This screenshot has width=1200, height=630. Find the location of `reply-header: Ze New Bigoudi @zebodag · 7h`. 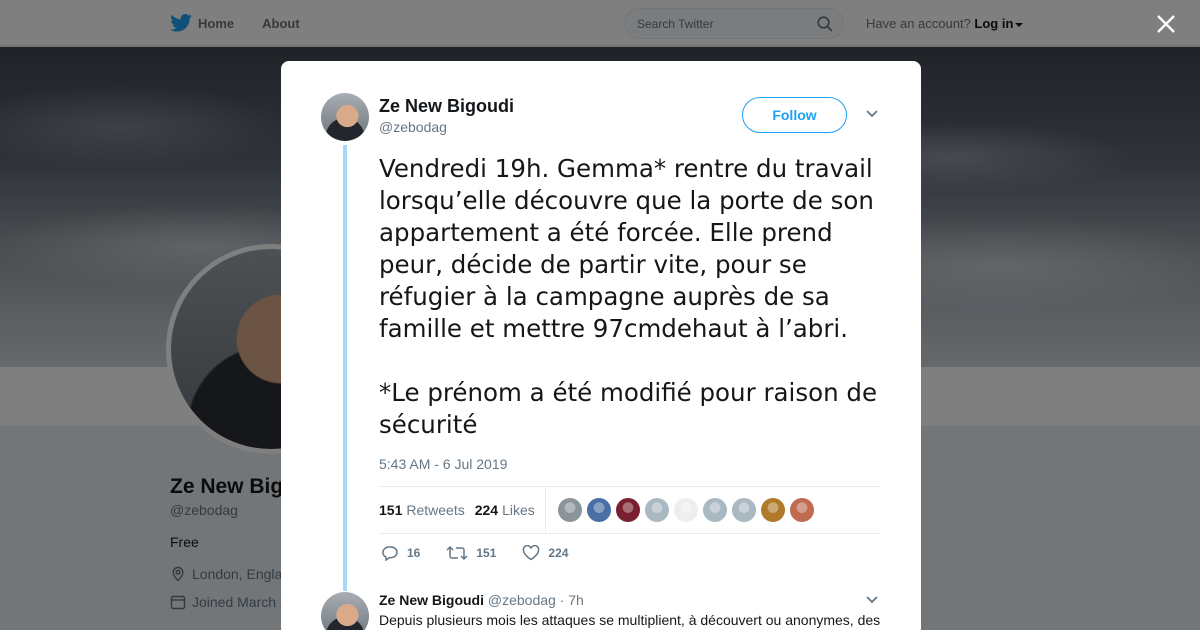

reply-header: Ze New Bigoudi @zebodag · 7h is located at coordinates (481, 600).